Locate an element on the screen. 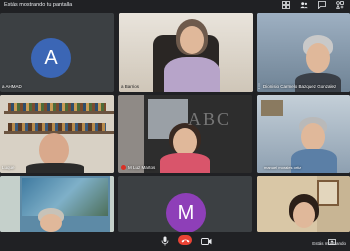  grid-layout-icon is located at coordinates (286, 5).